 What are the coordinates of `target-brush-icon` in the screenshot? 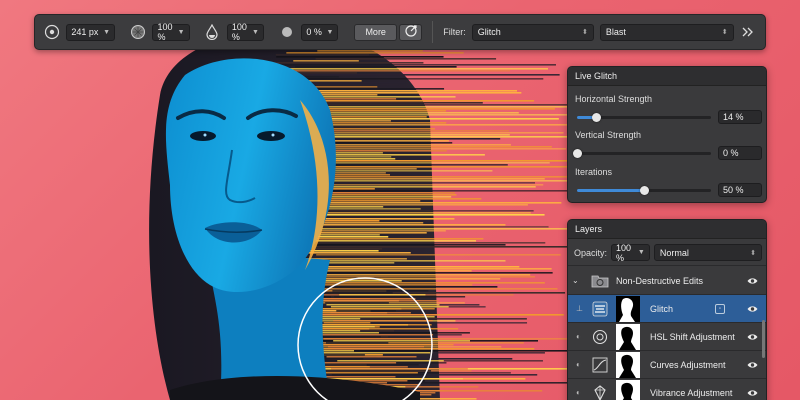 It's located at (411, 32).